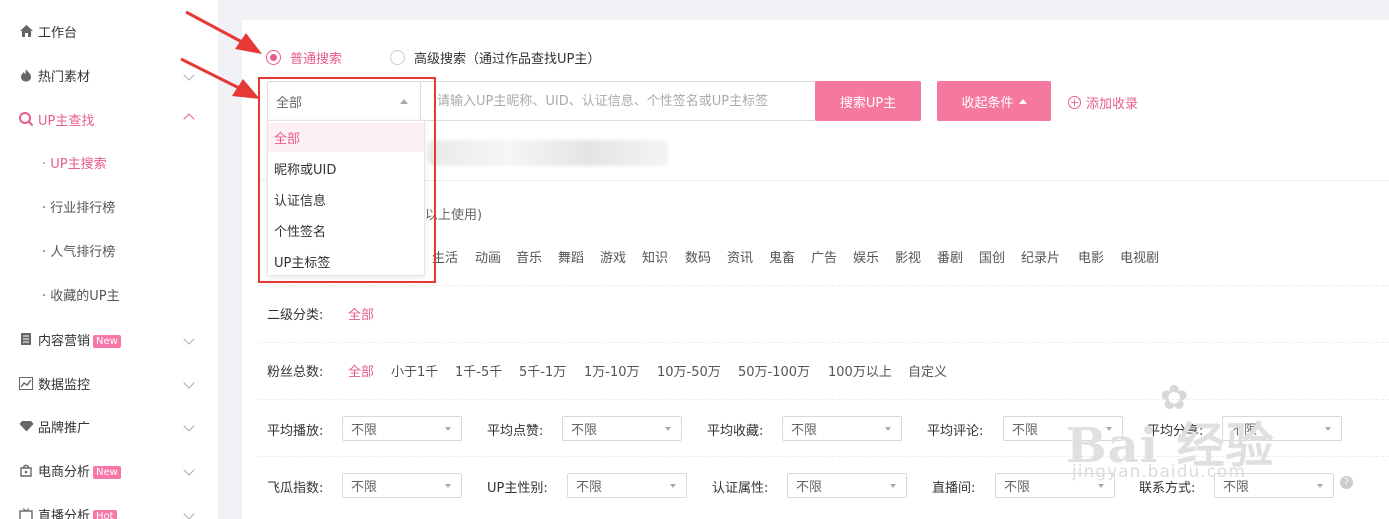 The width and height of the screenshot is (1389, 519). What do you see at coordinates (109, 383) in the screenshot?
I see `sidebar-item-data-monitor: 数据监控` at bounding box center [109, 383].